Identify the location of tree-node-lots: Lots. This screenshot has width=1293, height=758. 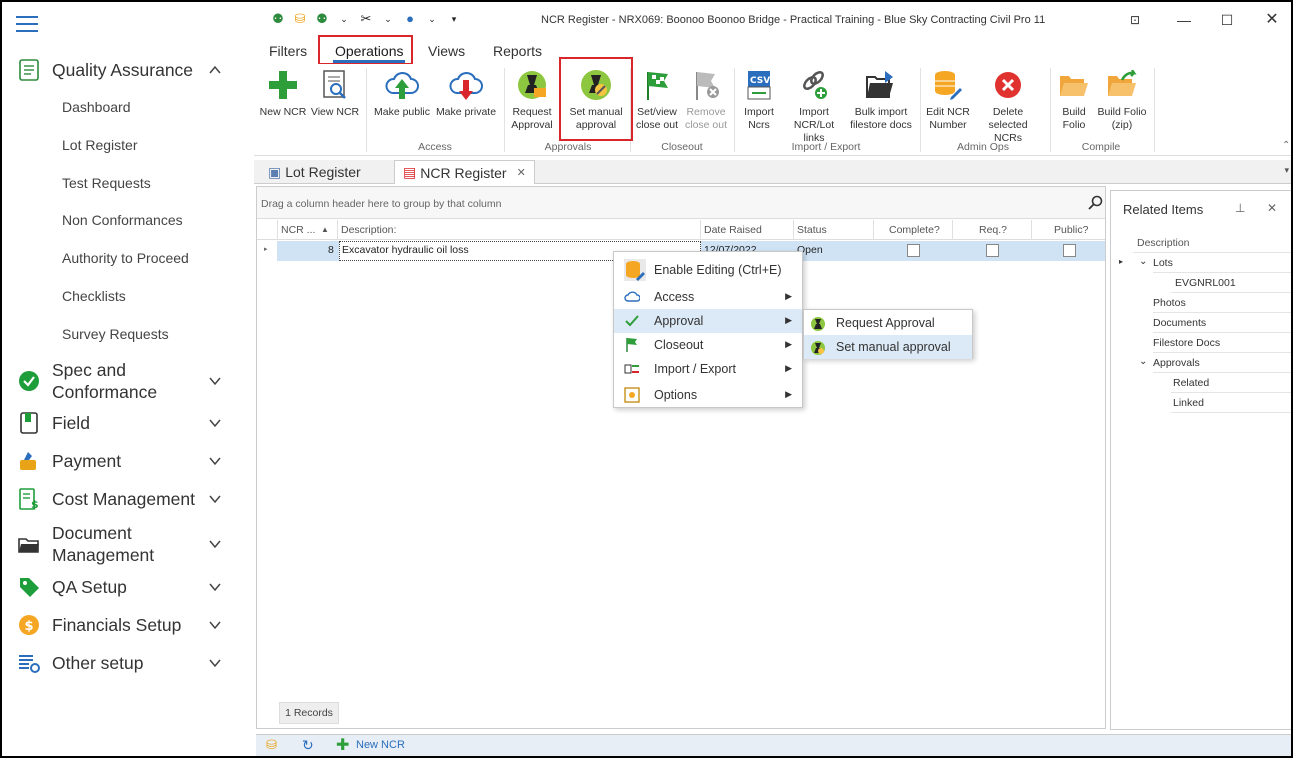
(1222, 263).